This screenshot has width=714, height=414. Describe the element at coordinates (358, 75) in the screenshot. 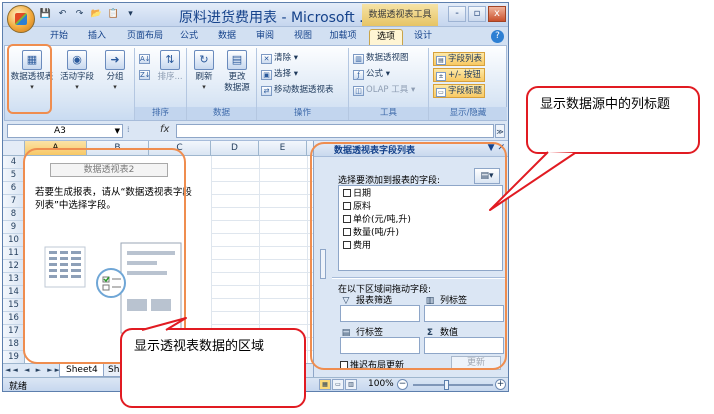

I see `formula-icon: ƒ` at that location.